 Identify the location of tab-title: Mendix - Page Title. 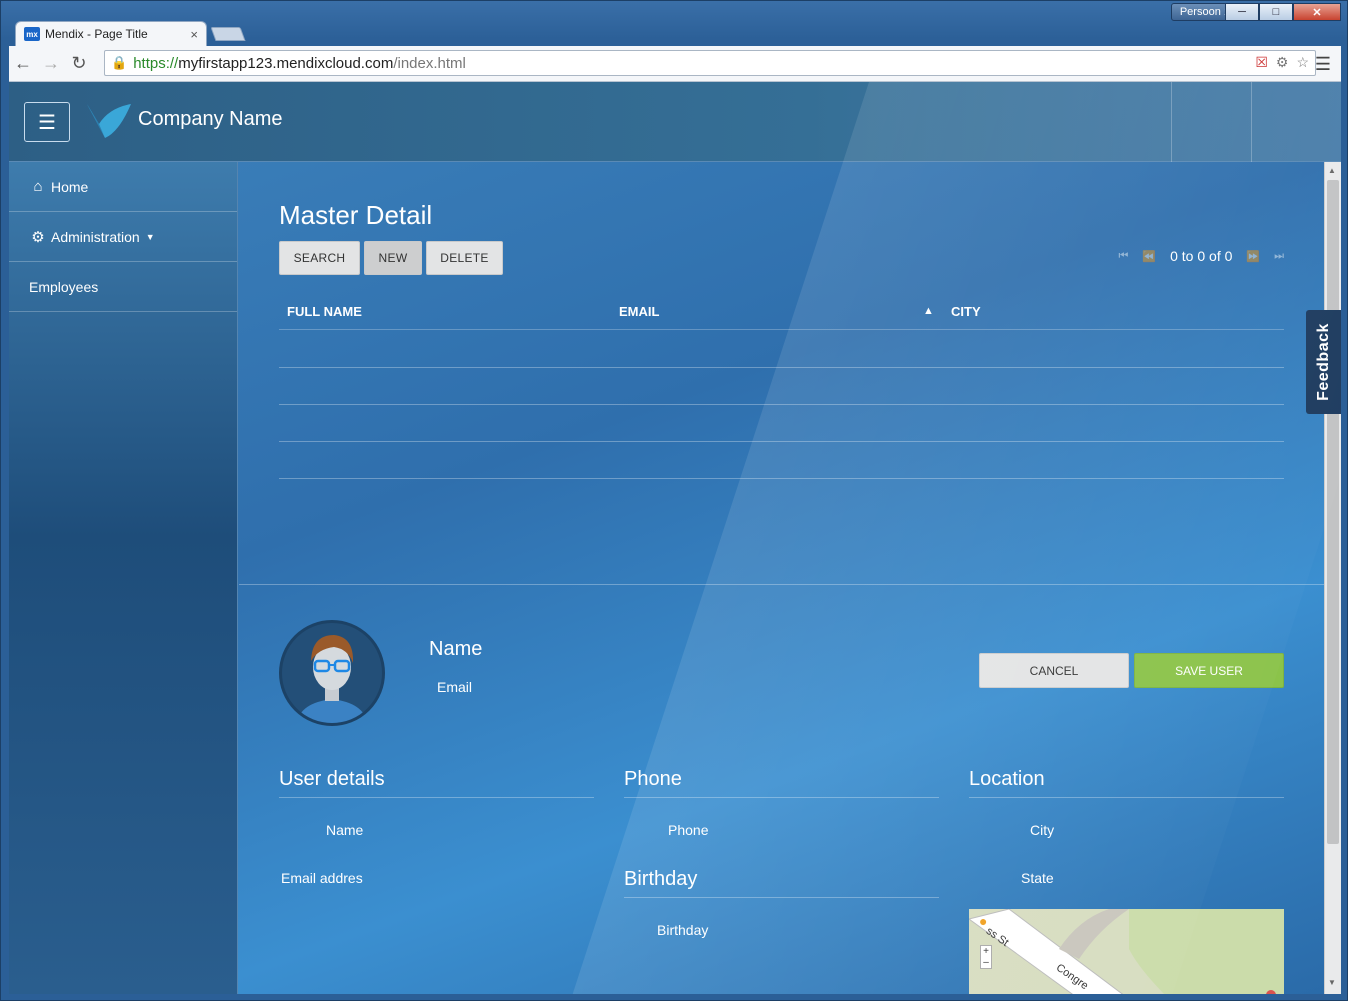
(96, 34).